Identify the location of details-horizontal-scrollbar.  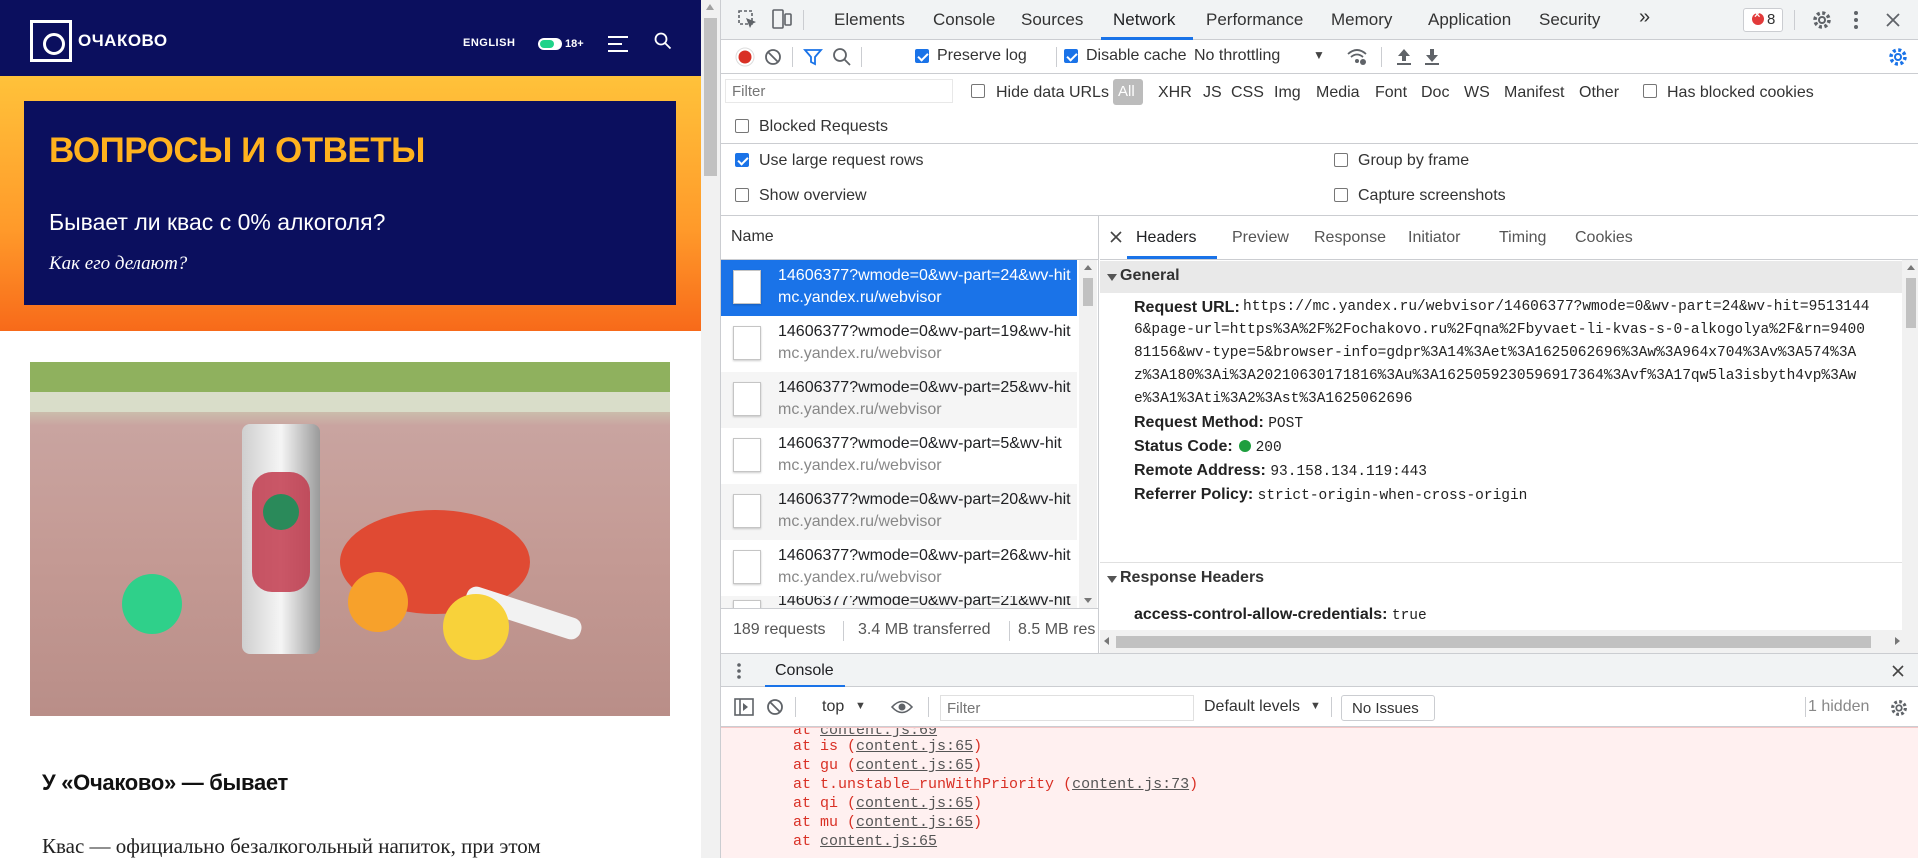
(1509, 641).